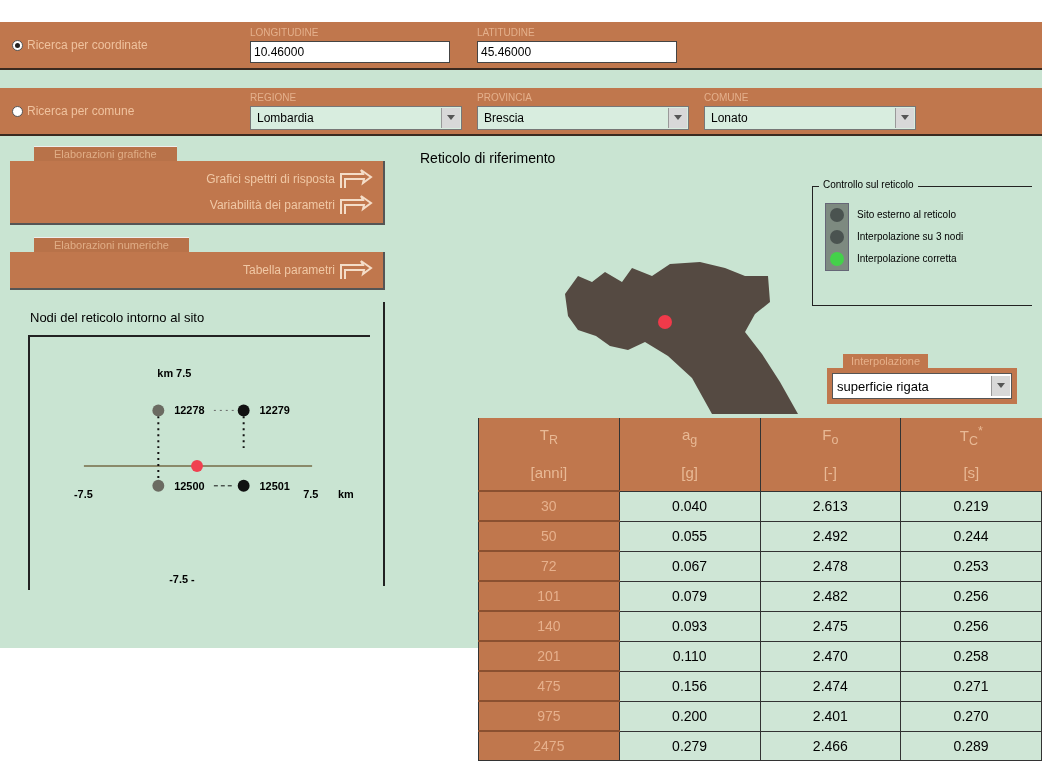  Describe the element at coordinates (830, 472) in the screenshot. I see `column-unit: [-]` at that location.